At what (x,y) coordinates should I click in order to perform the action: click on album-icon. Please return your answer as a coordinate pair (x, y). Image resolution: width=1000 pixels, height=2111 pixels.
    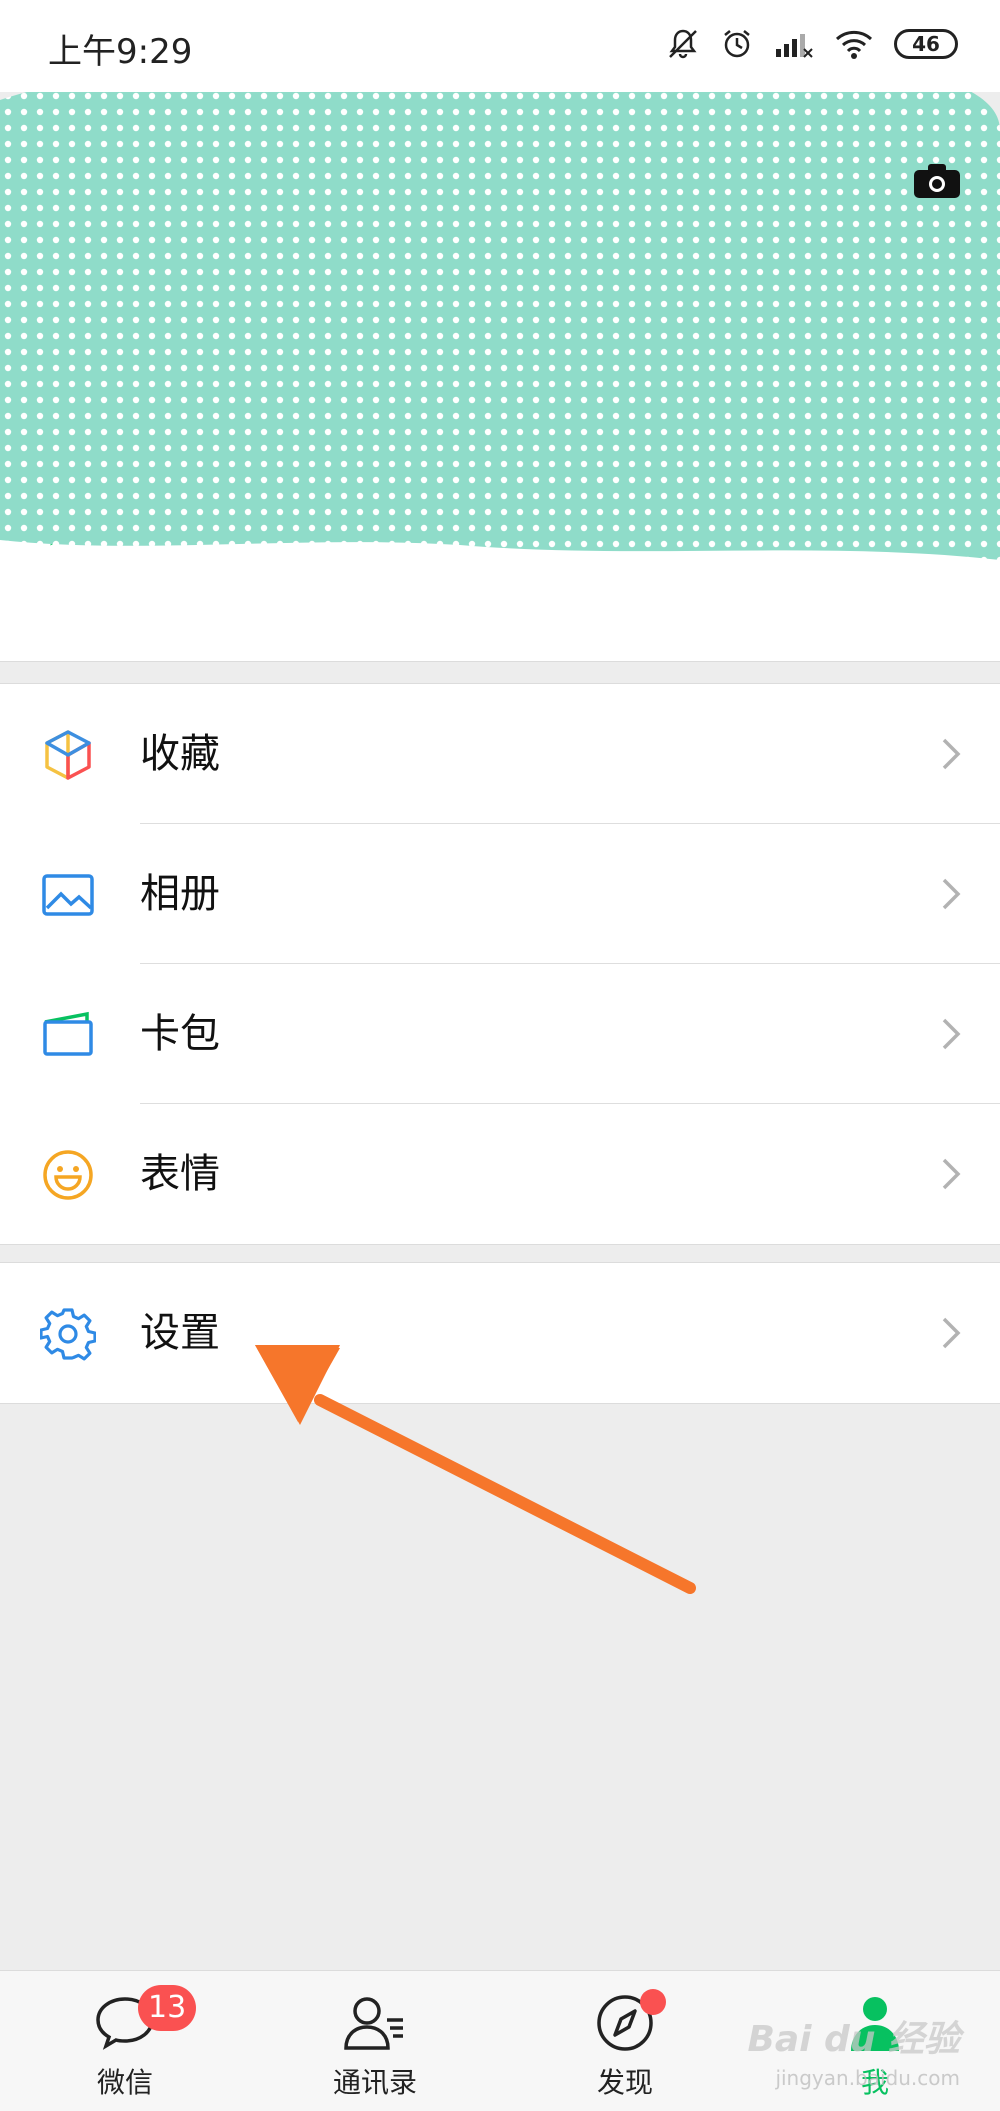
    Looking at the image, I should click on (68, 895).